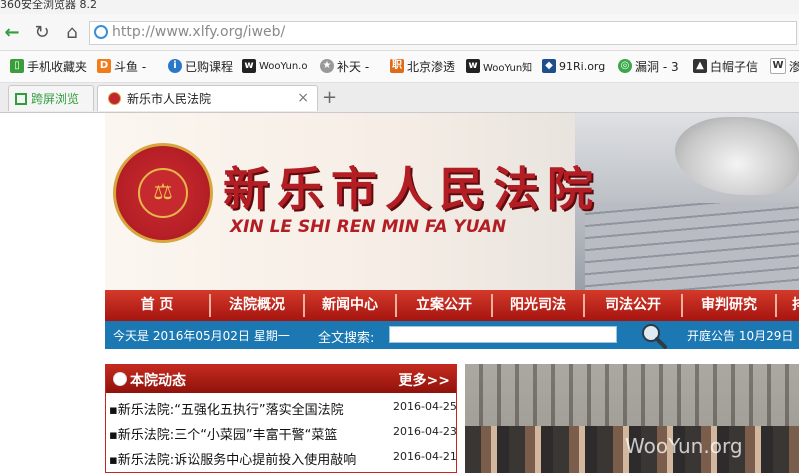 This screenshot has width=799, height=473. I want to click on info-bar: 今天是 2016年05月02日 星期一 全文搜索: 开庭公告 10月29日, so click(452, 335).